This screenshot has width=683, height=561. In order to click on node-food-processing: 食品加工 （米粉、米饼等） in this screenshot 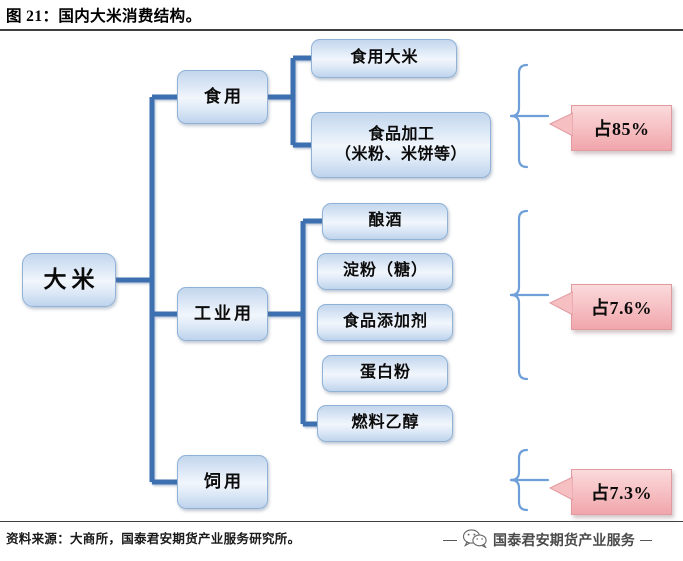, I will do `click(401, 145)`.